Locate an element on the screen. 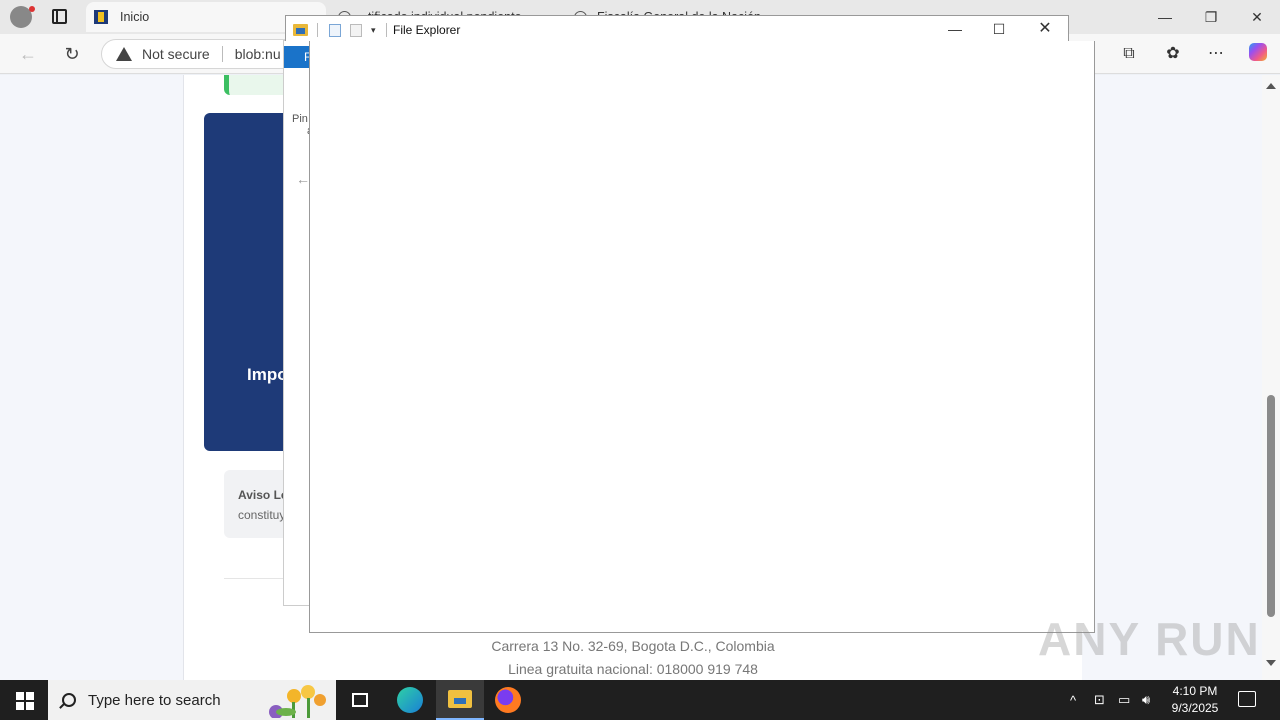 The height and width of the screenshot is (720, 1280). address-url: blob:nu is located at coordinates (257, 54).